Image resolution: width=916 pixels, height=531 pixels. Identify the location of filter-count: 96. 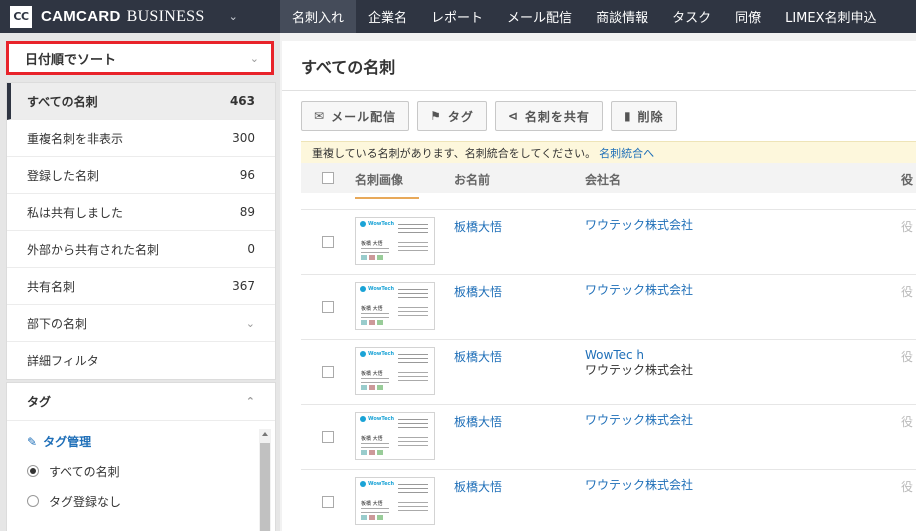
(247, 175).